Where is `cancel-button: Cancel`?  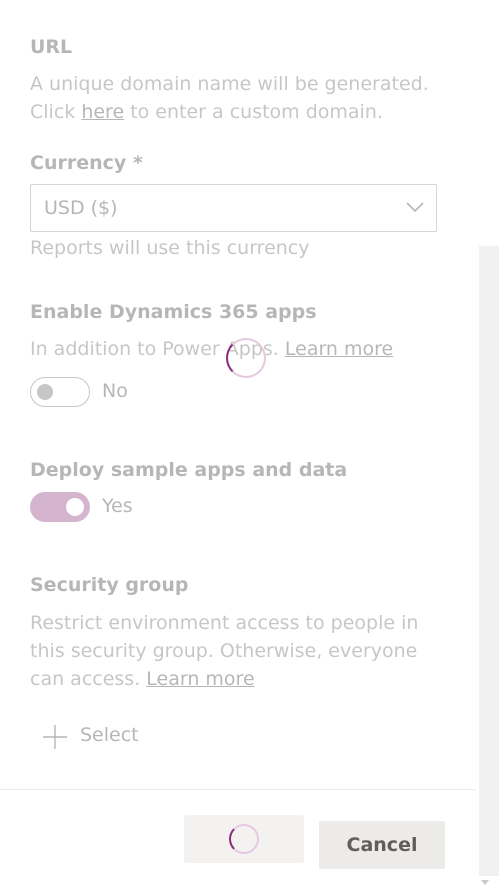 cancel-button: Cancel is located at coordinates (382, 845).